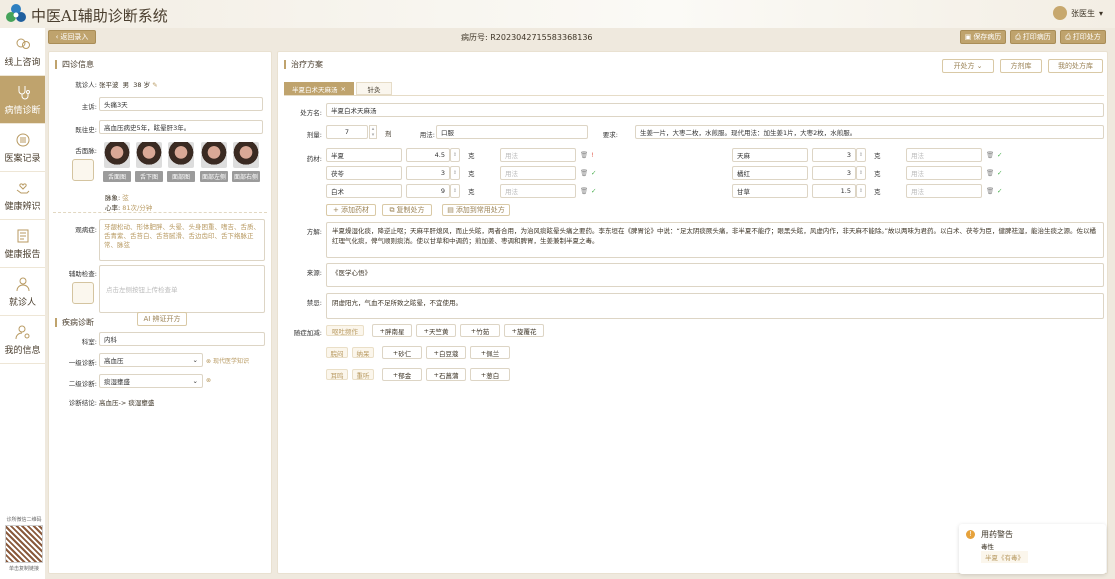  I want to click on my-rx-button: 我的处方库, so click(1075, 66).